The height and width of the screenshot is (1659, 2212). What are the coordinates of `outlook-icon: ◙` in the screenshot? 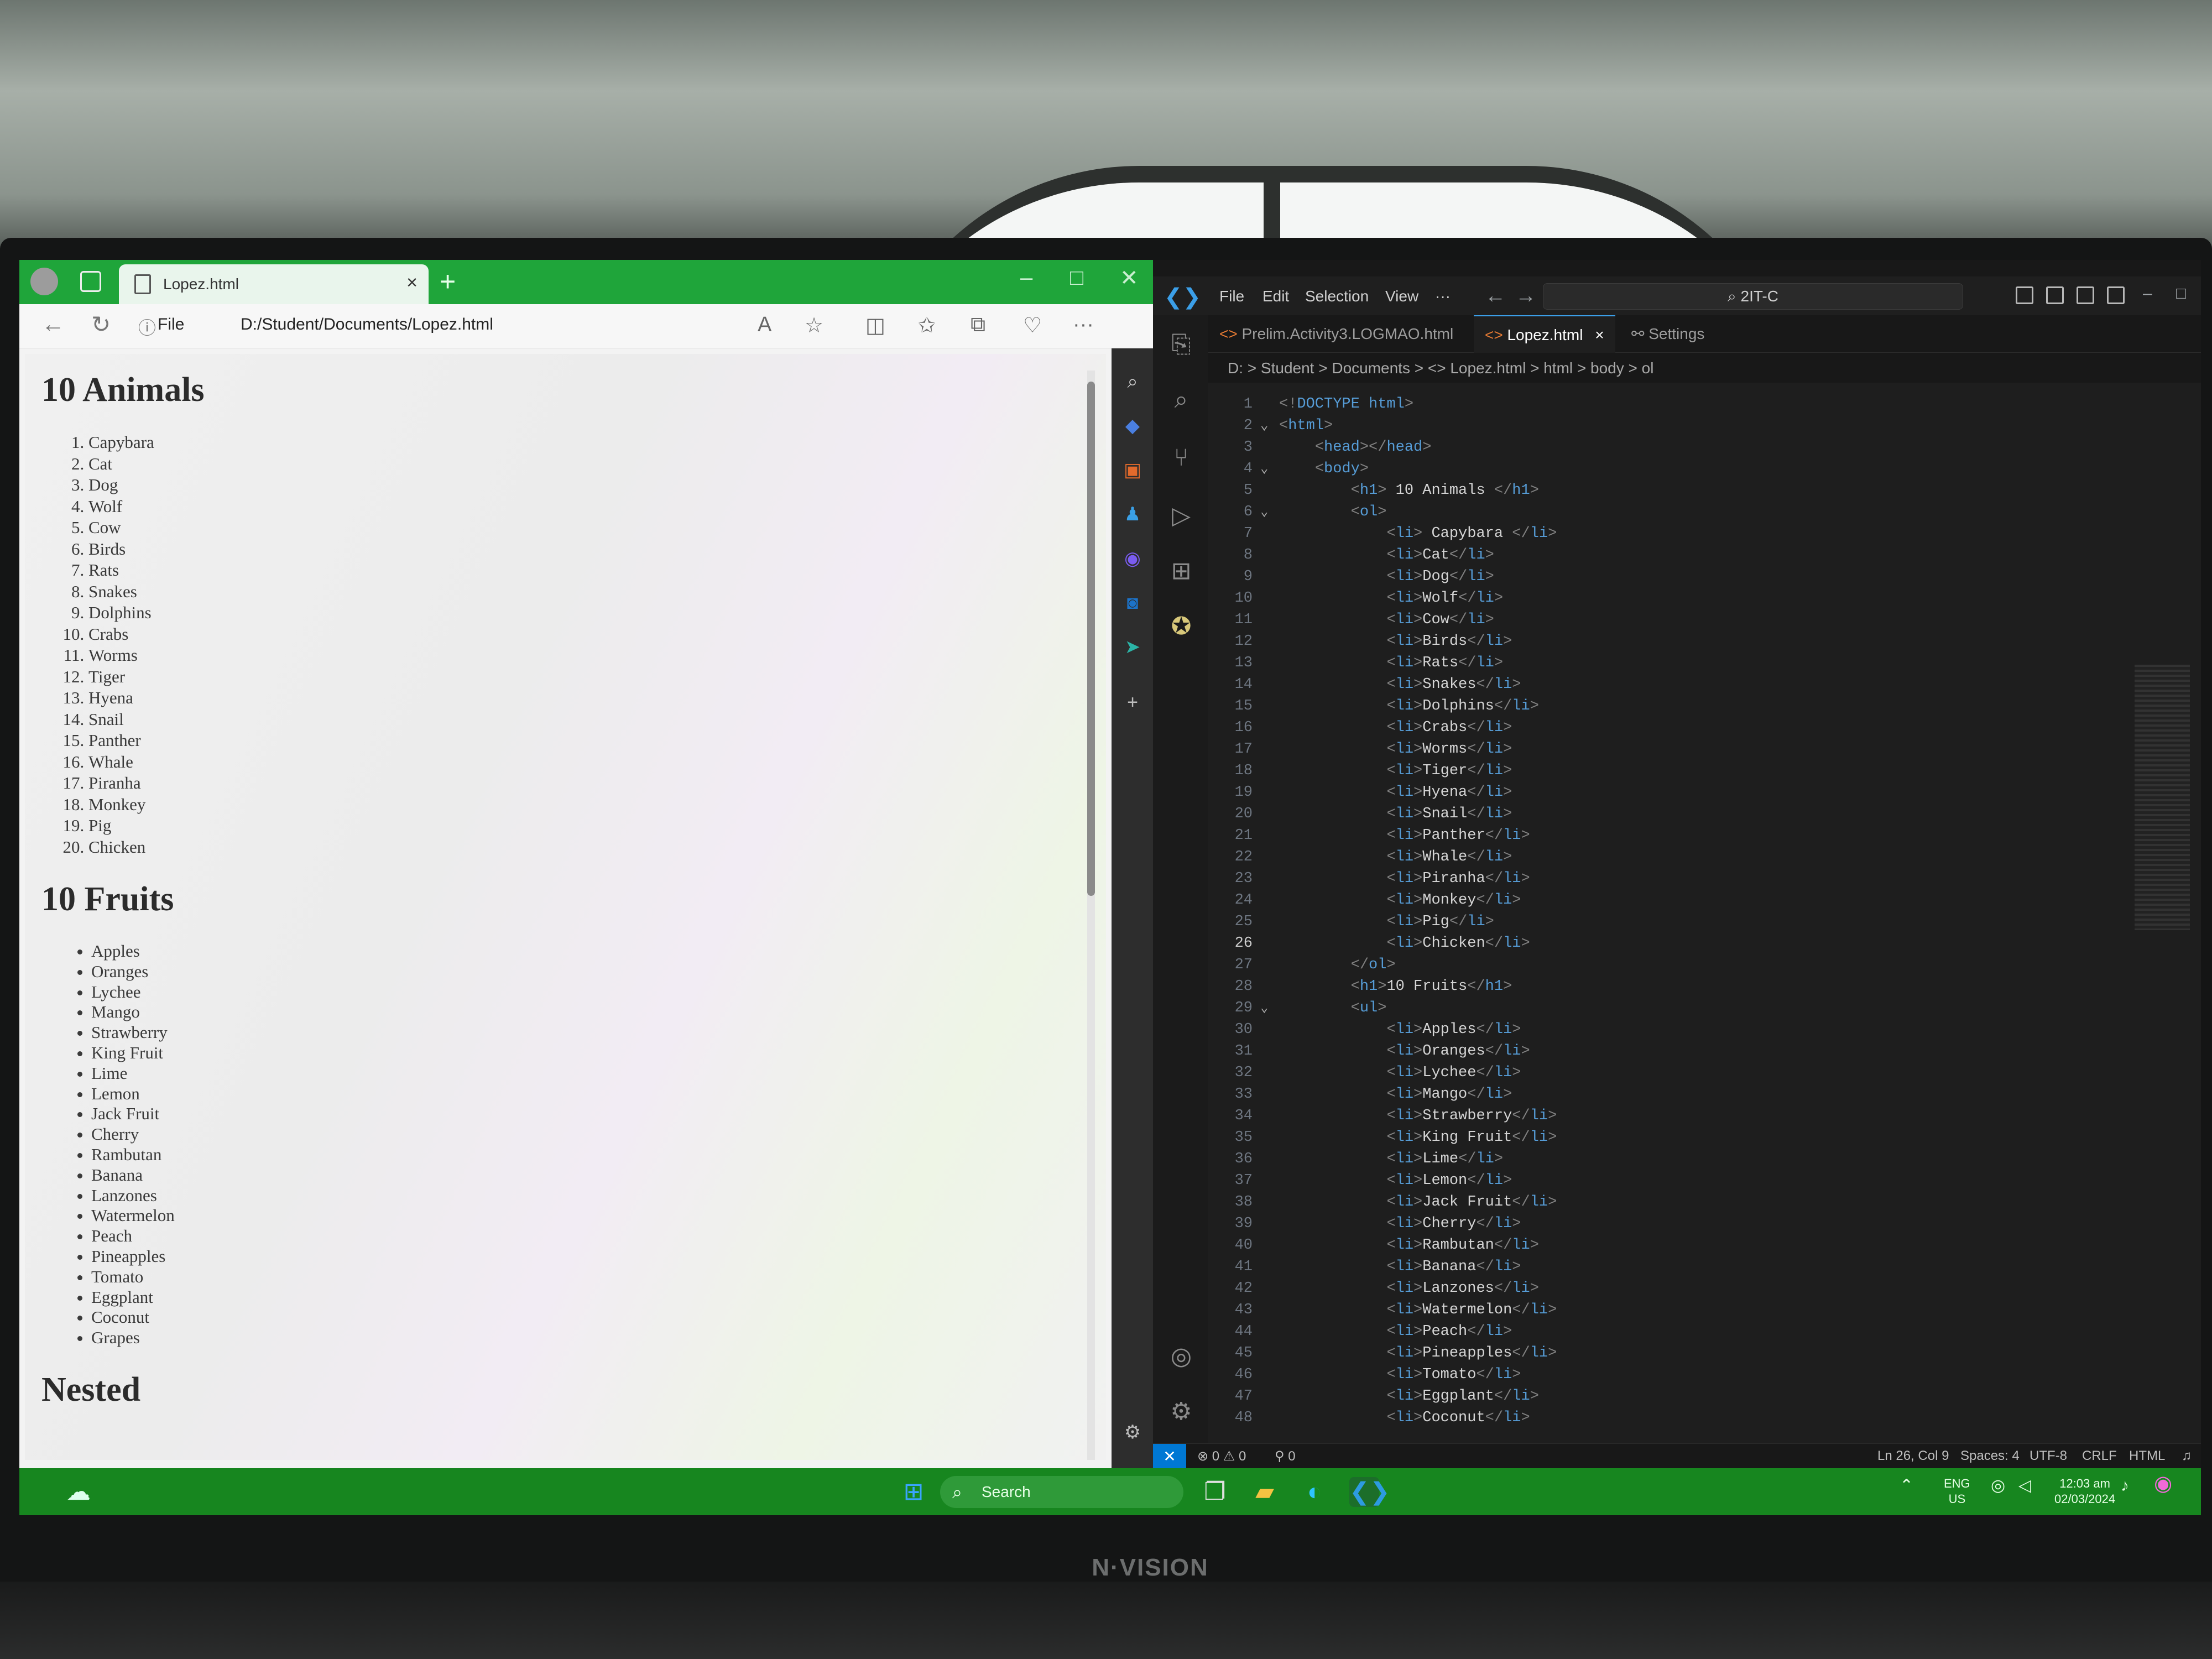 It's located at (1133, 603).